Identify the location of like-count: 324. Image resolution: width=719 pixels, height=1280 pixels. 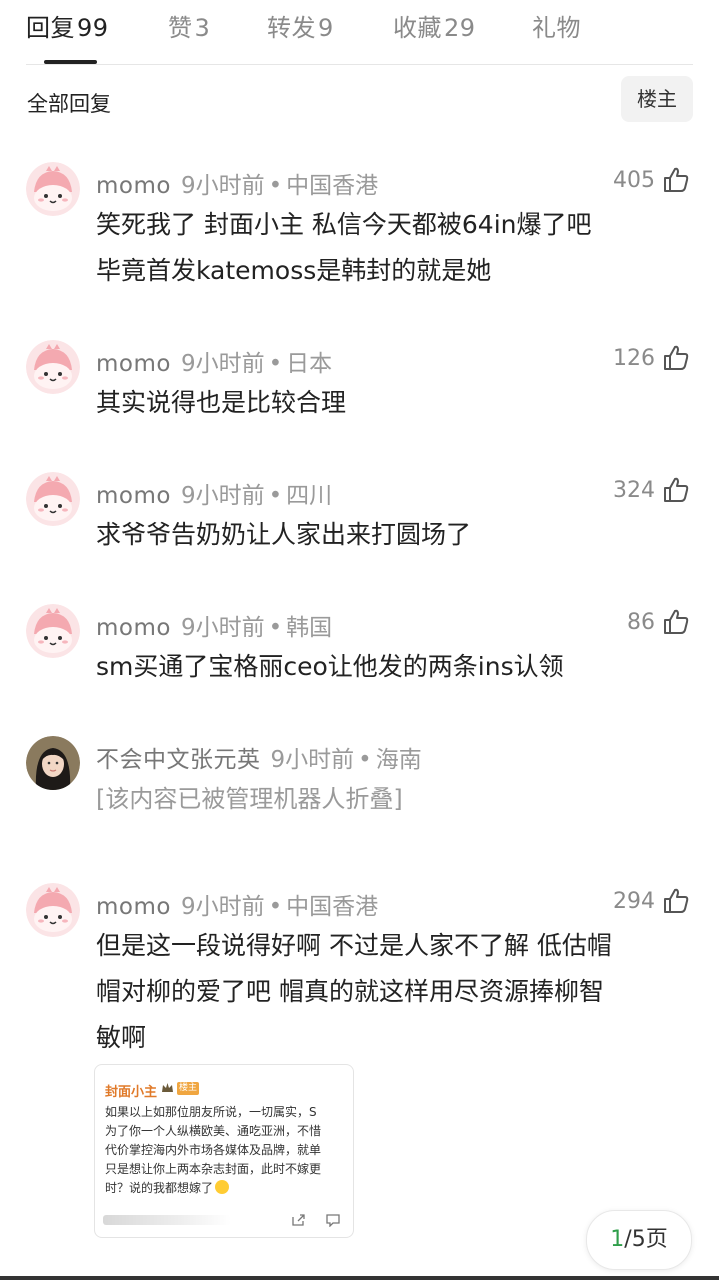
(634, 490).